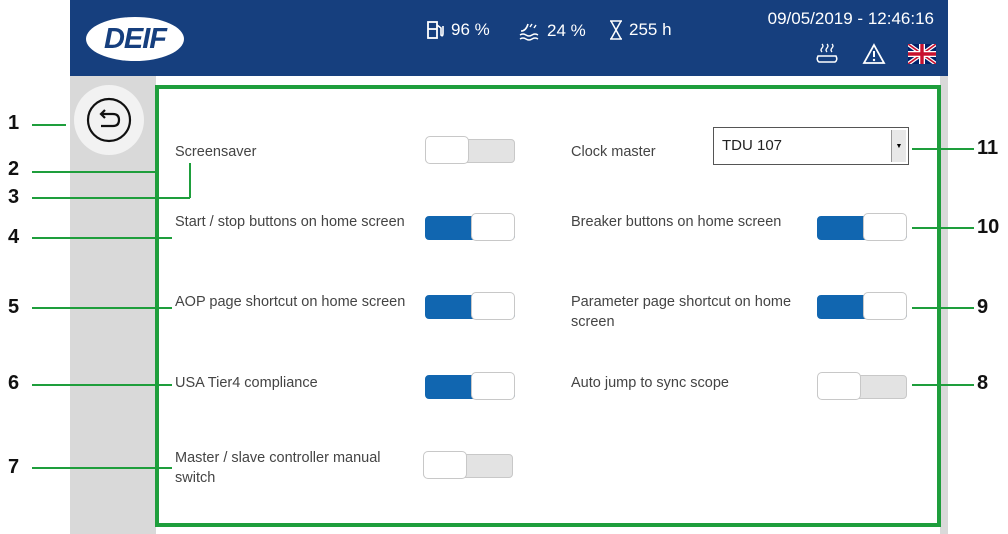 Image resolution: width=1008 pixels, height=534 pixels. I want to click on hours-value: 255 h, so click(650, 29).